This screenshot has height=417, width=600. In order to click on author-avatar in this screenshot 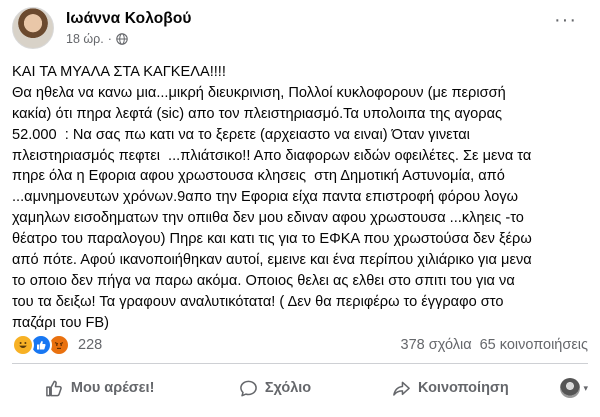, I will do `click(33, 28)`.